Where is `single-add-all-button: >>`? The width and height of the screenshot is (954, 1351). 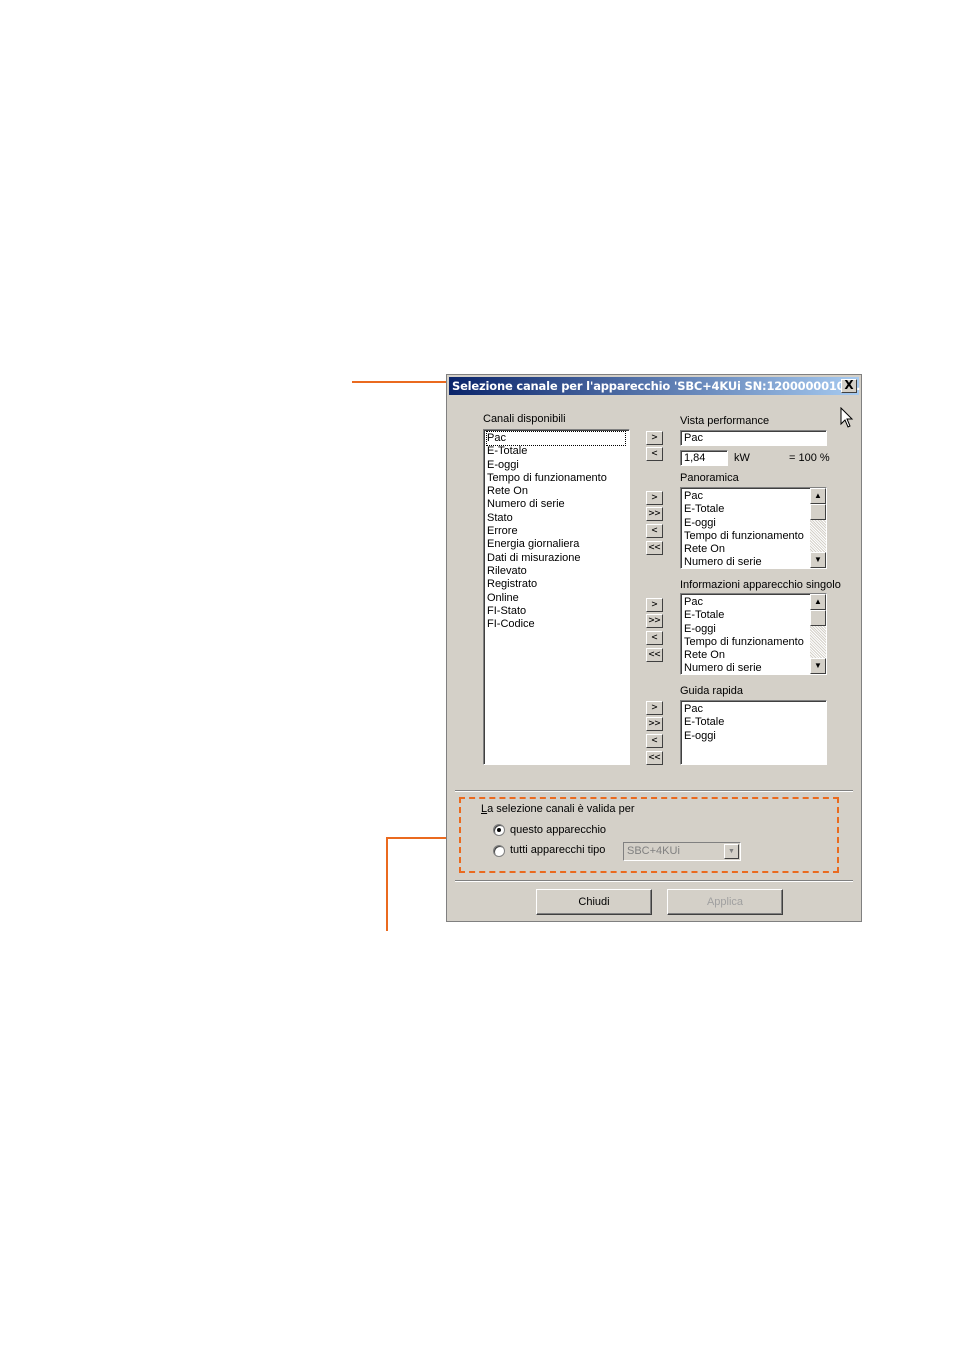
single-add-all-button: >> is located at coordinates (654, 621).